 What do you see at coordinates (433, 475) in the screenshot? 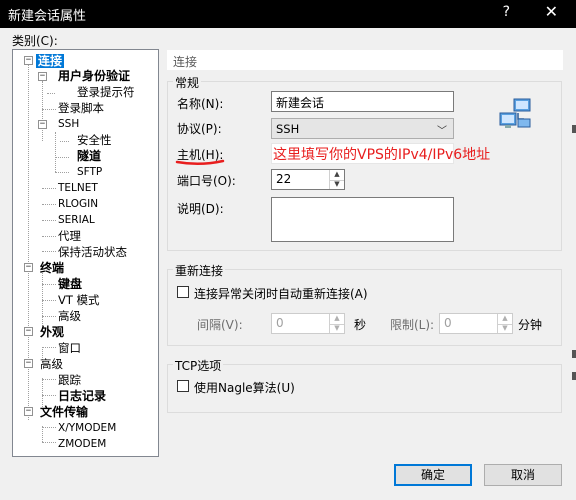
I see `ok-button: 确定` at bounding box center [433, 475].